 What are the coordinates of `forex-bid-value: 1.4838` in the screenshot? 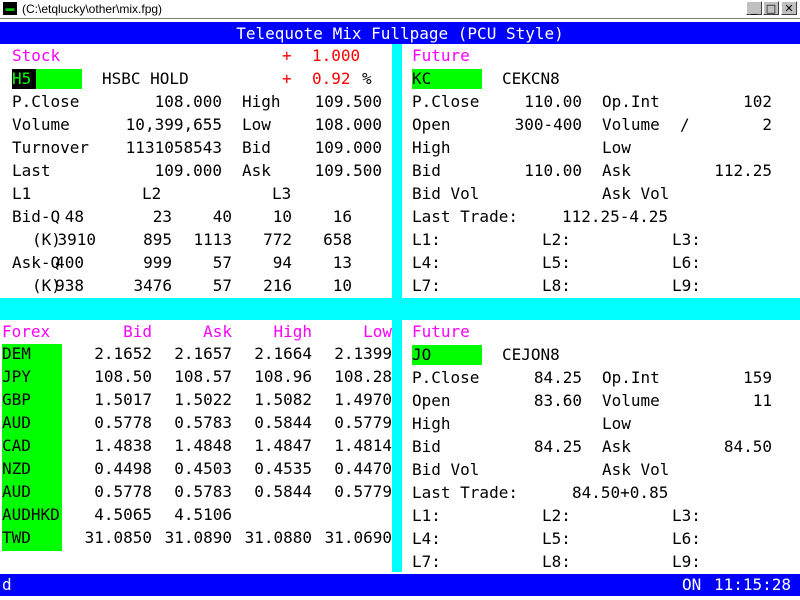 It's located at (123, 445).